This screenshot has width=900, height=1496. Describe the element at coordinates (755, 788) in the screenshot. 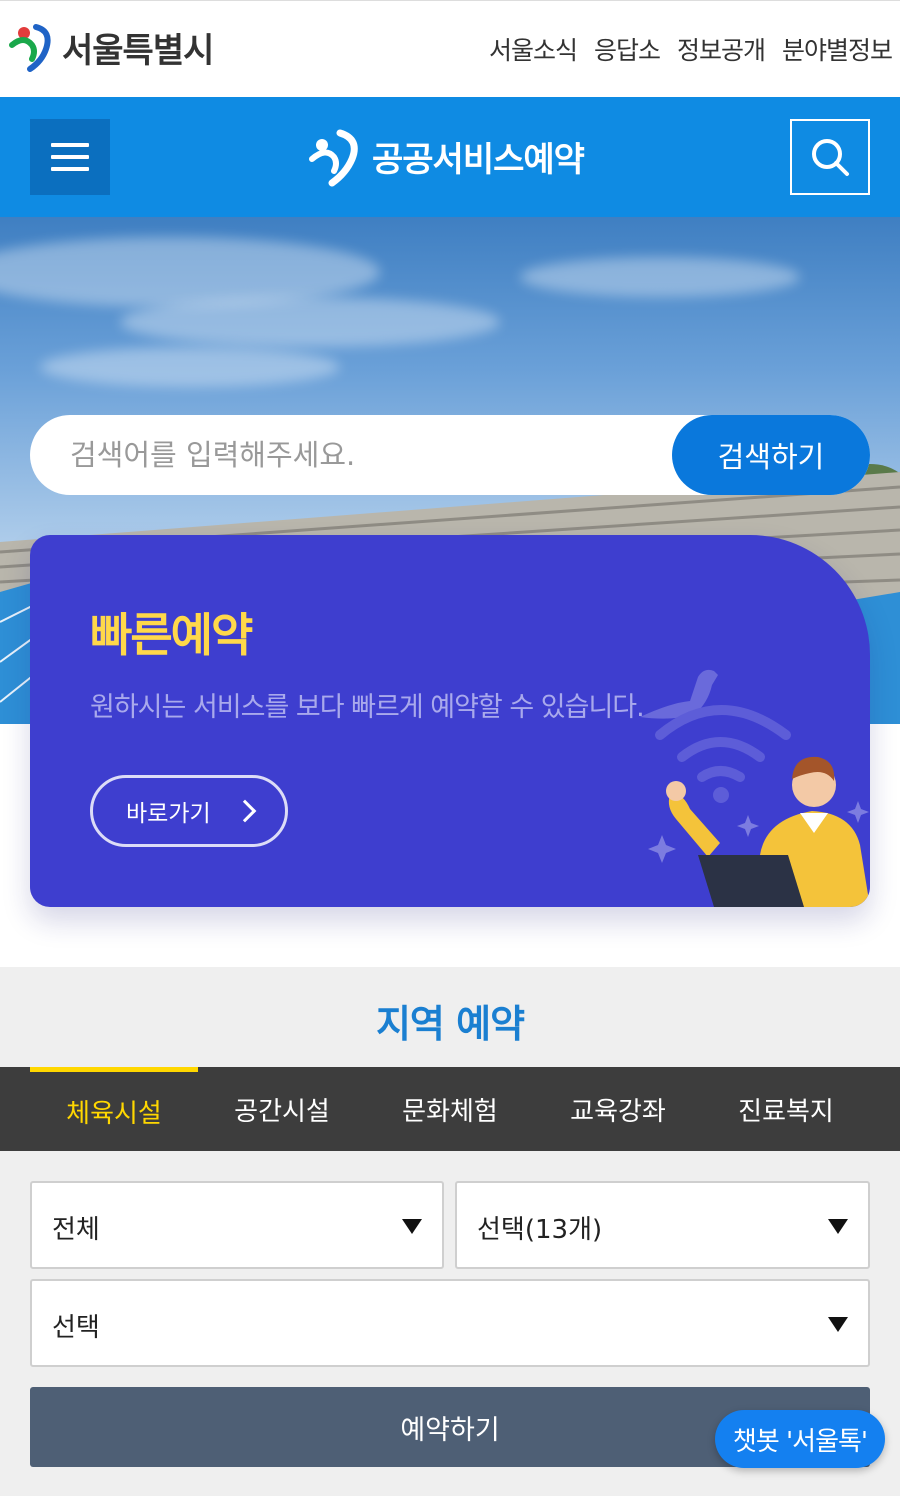

I see `bird-wifi-illustration` at that location.